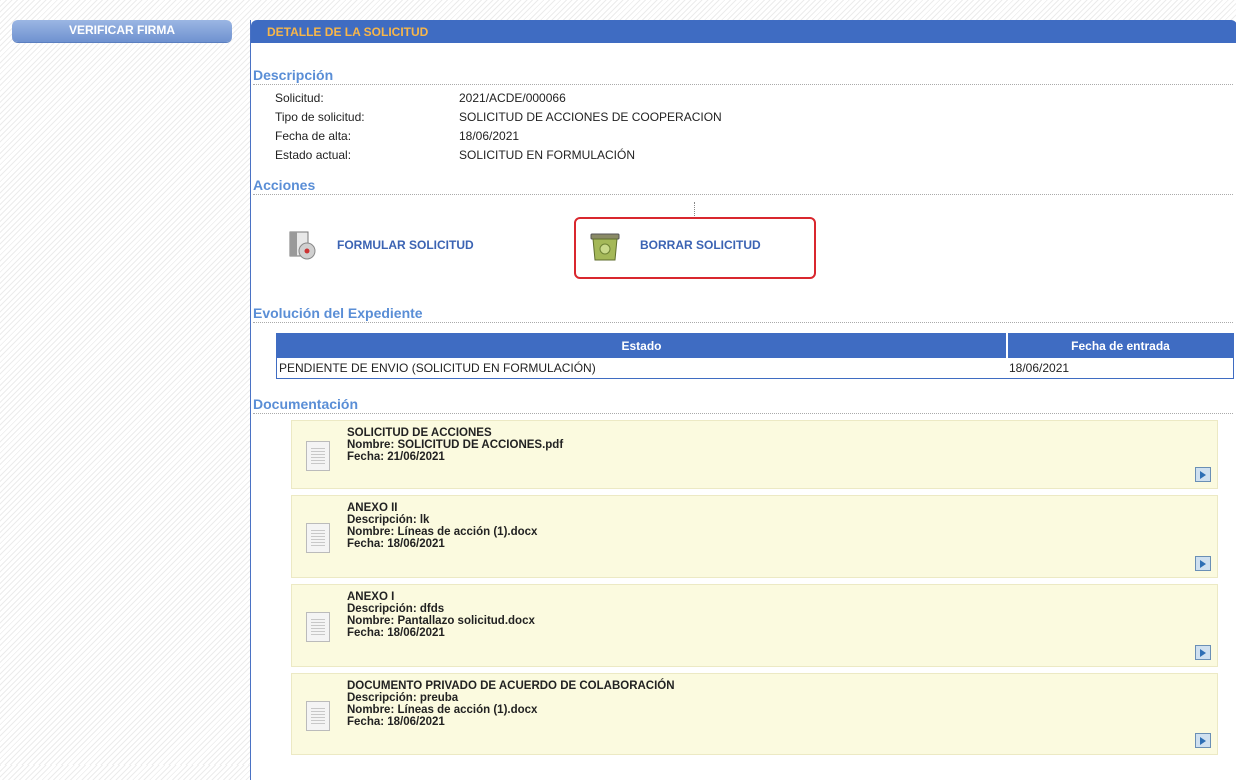 This screenshot has width=1236, height=780. What do you see at coordinates (455, 155) in the screenshot?
I see `desc-row-estado: Estado actual: SOLICITUD EN FORMULACIÓN` at bounding box center [455, 155].